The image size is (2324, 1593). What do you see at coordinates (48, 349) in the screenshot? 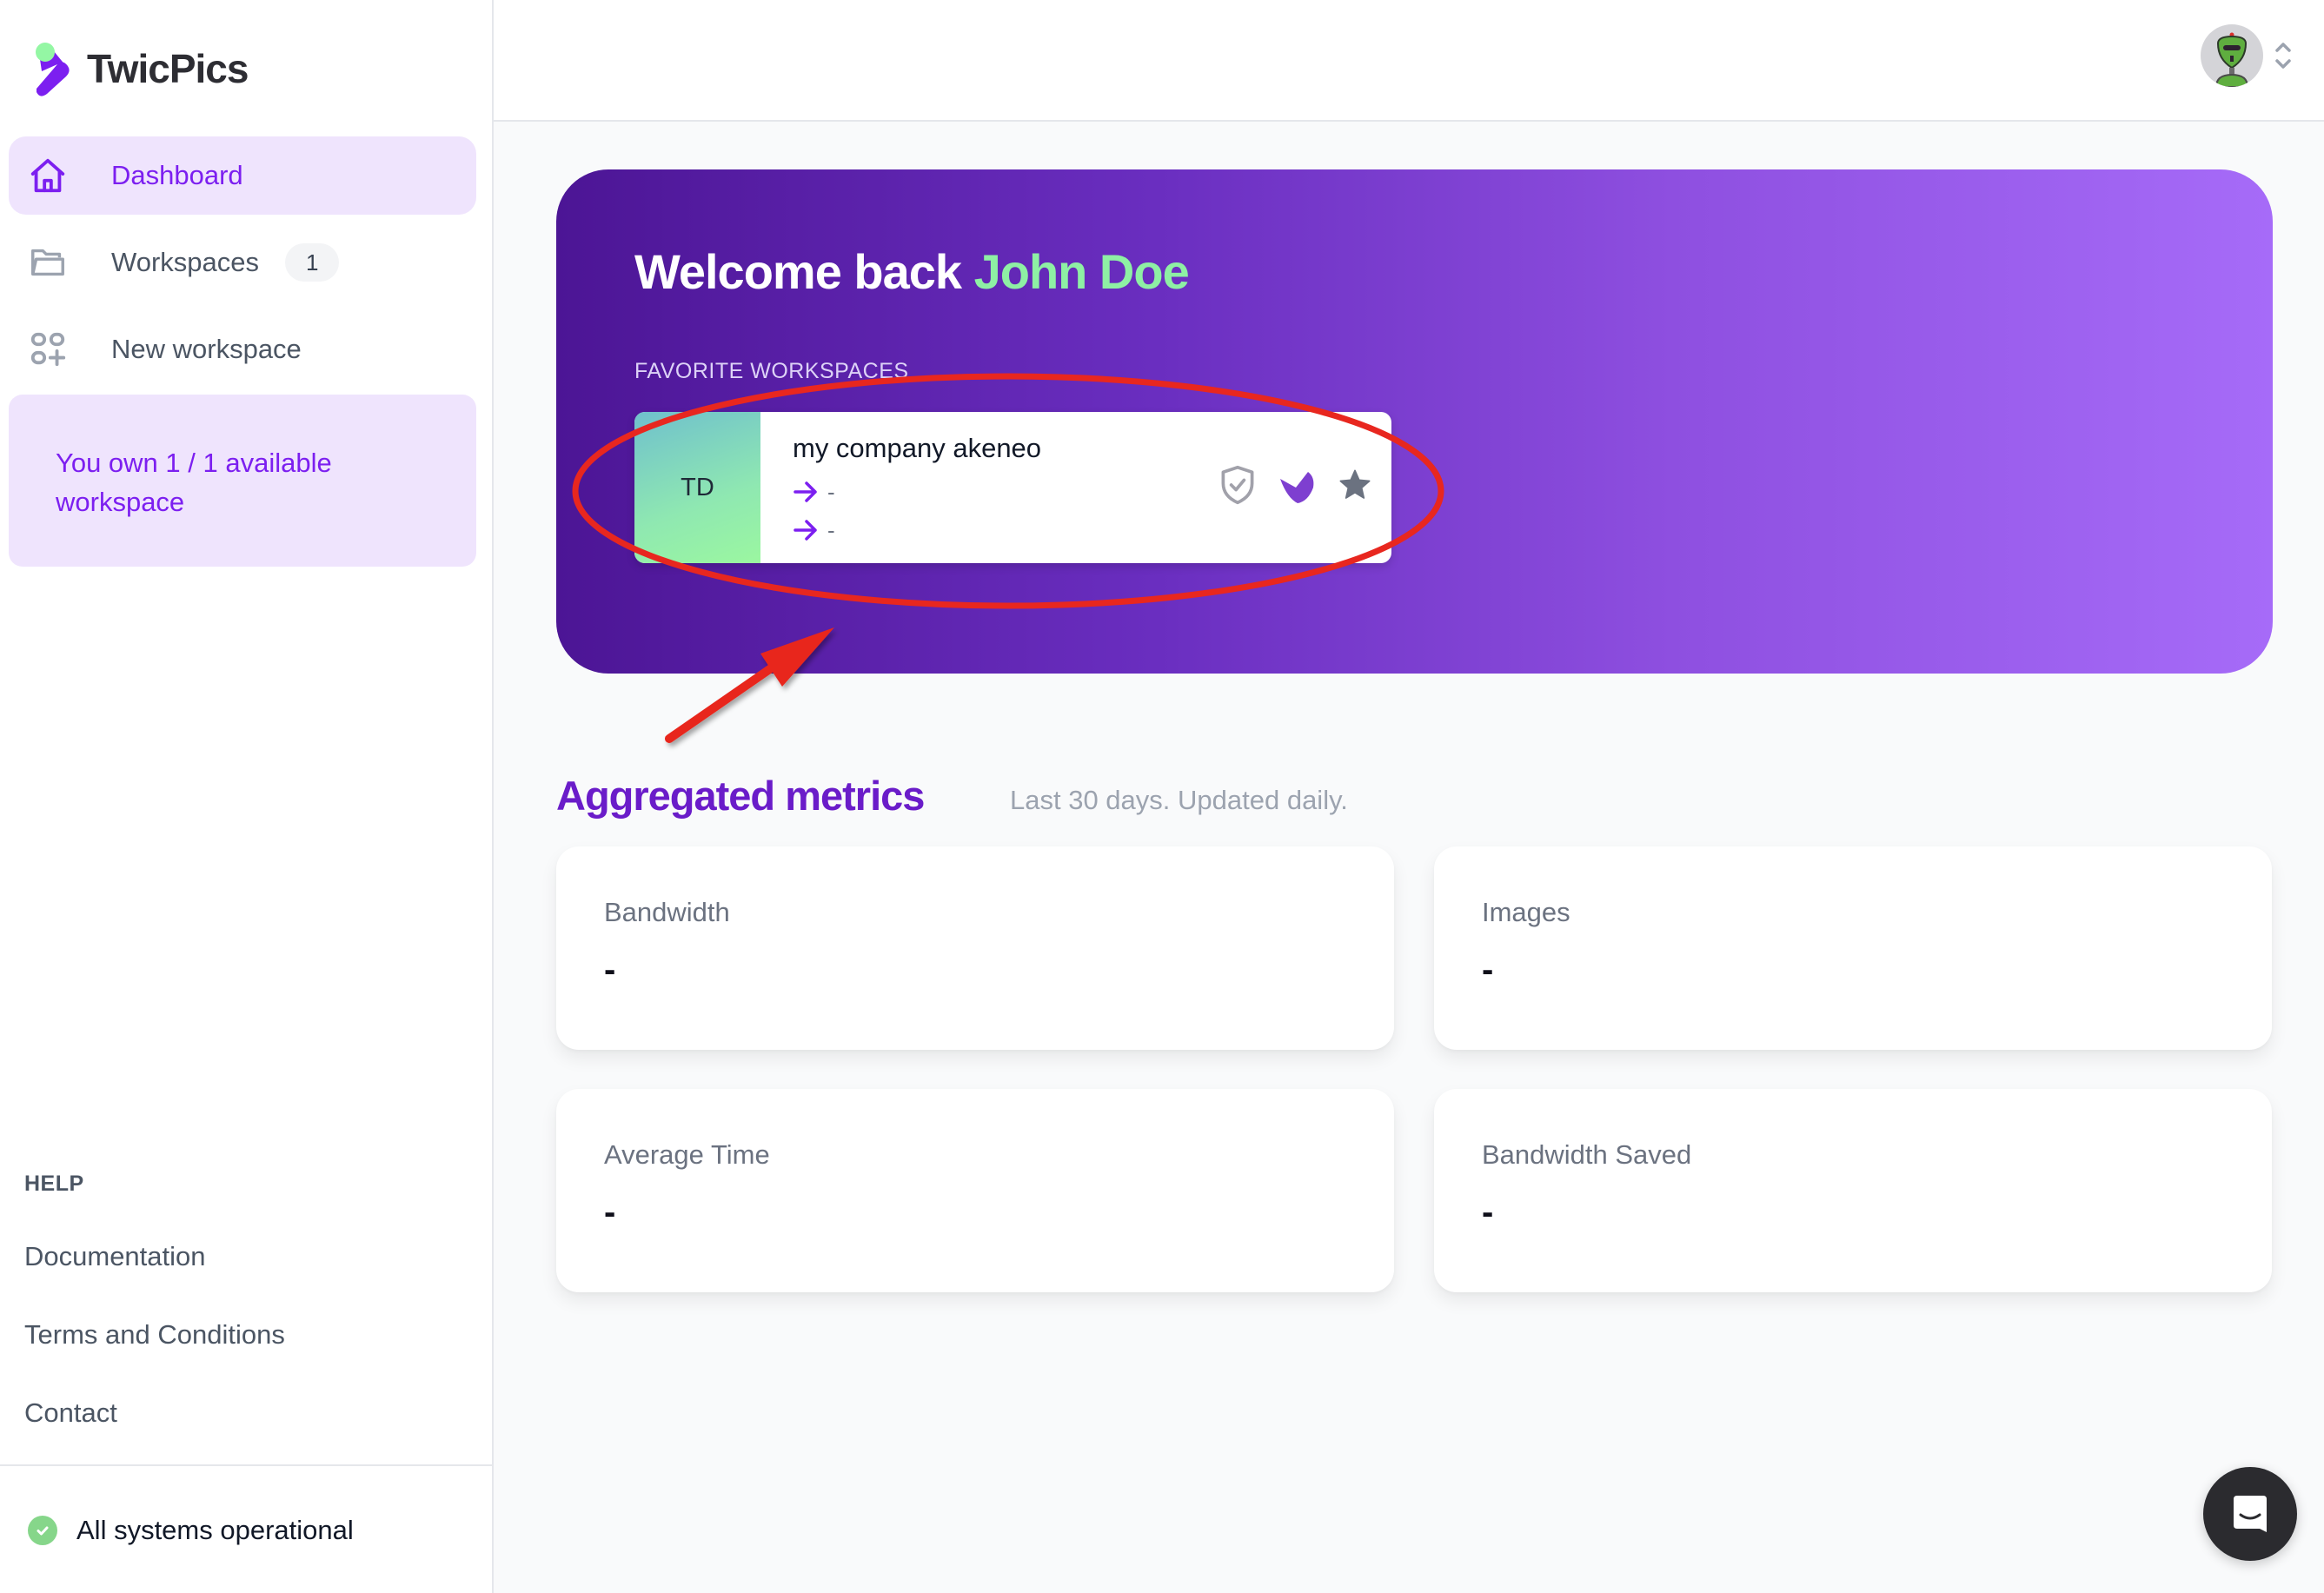
I see `add-grid-icon` at bounding box center [48, 349].